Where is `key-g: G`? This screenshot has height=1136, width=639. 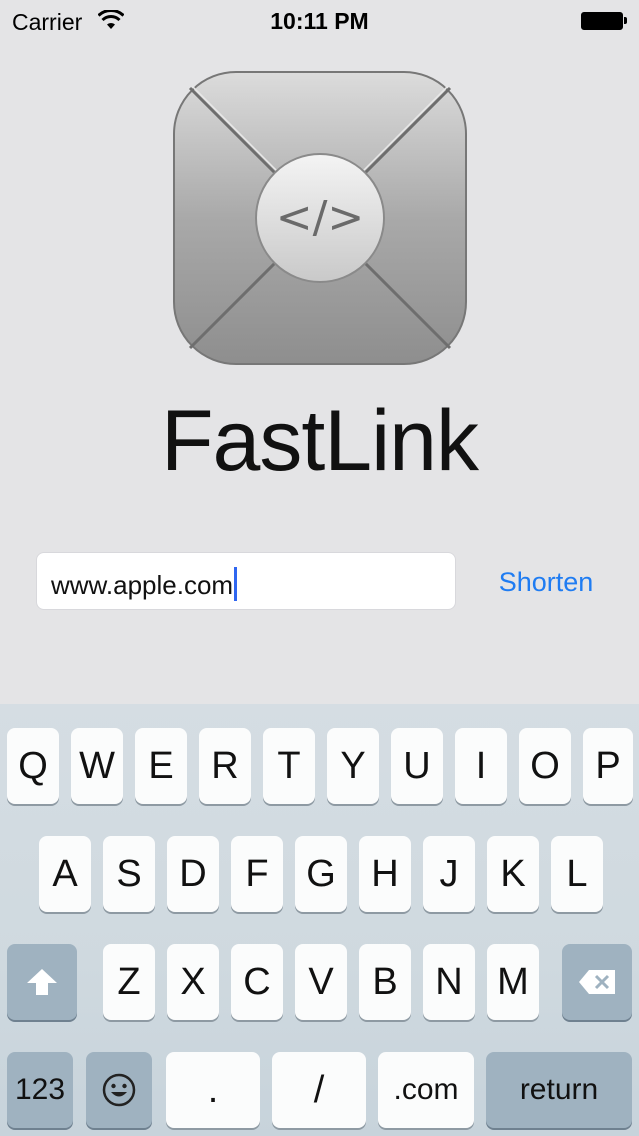
key-g: G is located at coordinates (321, 874).